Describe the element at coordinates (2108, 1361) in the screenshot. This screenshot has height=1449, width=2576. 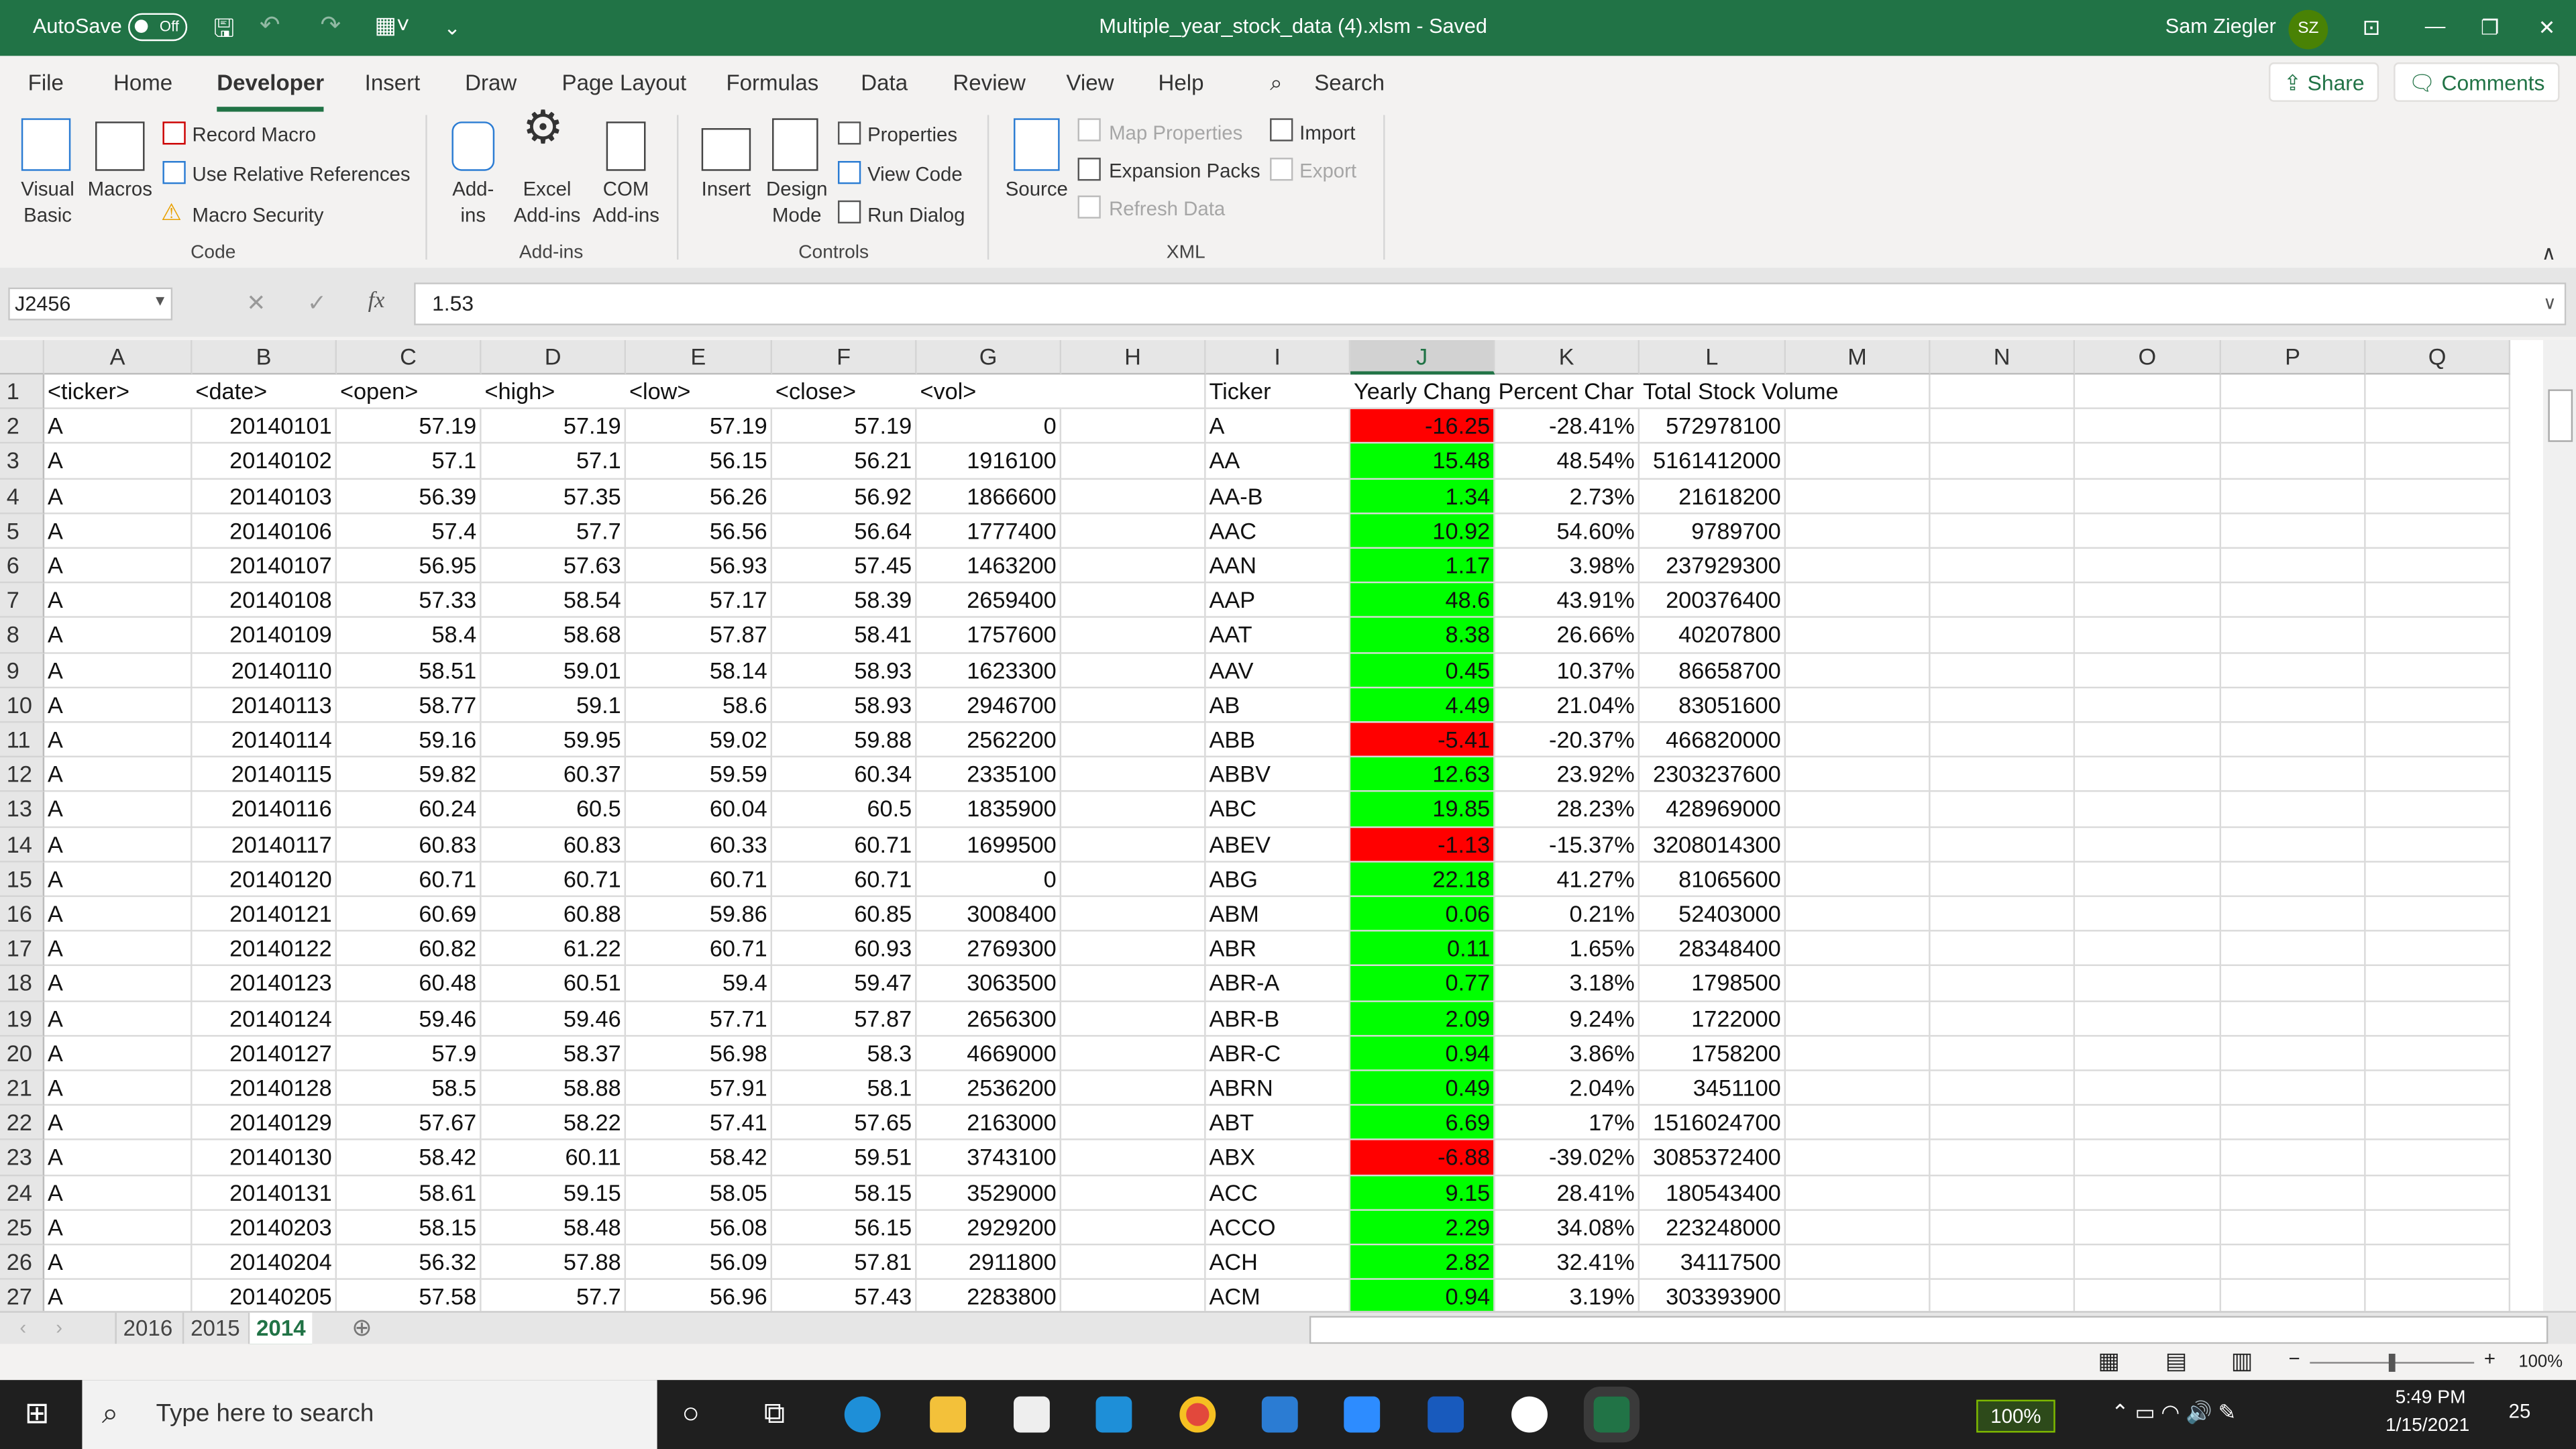
I see `normal-view-icon: ▦` at that location.